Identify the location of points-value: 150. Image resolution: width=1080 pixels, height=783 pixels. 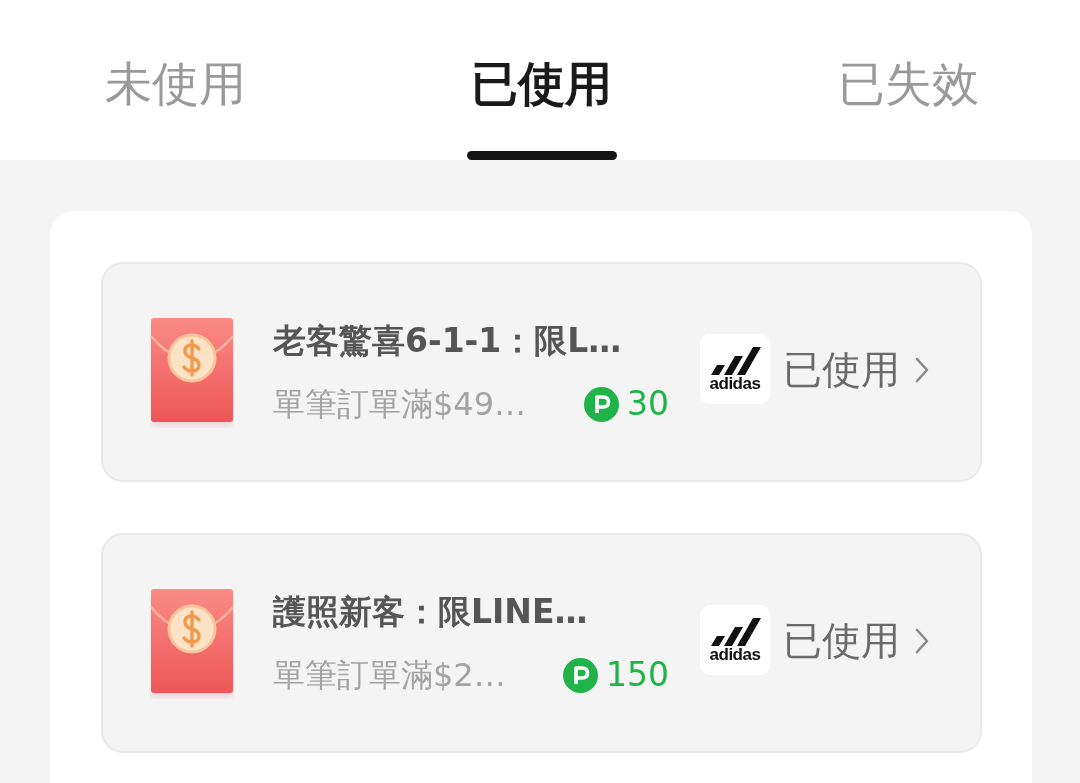
(637, 675).